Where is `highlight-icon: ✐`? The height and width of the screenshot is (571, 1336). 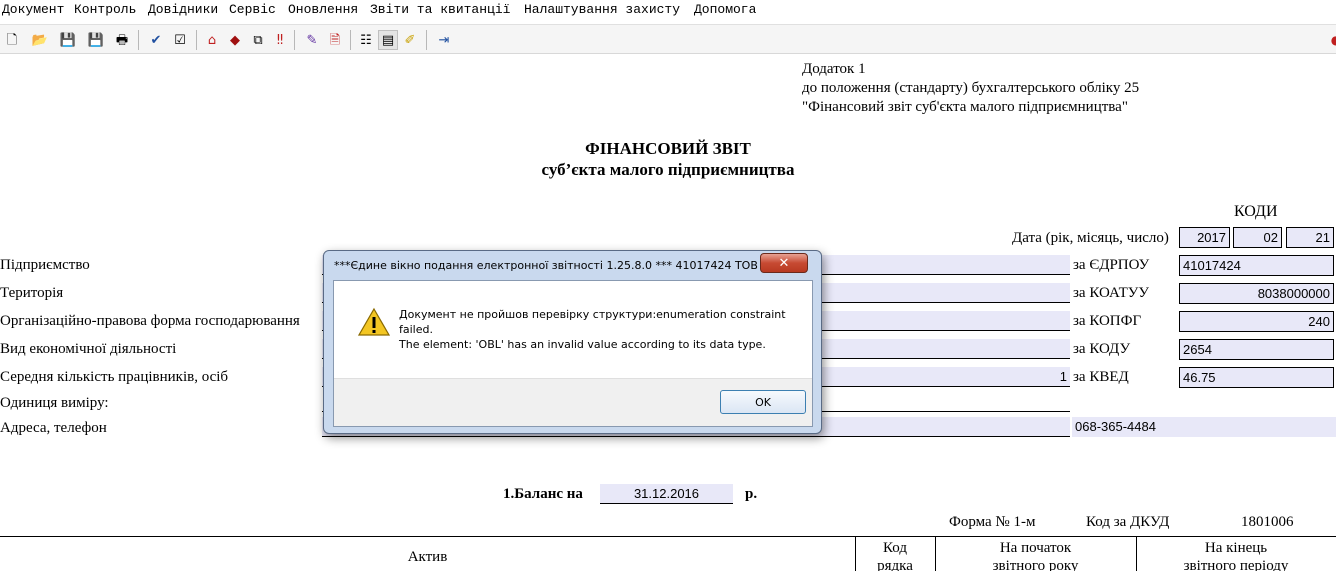
highlight-icon: ✐ is located at coordinates (410, 40).